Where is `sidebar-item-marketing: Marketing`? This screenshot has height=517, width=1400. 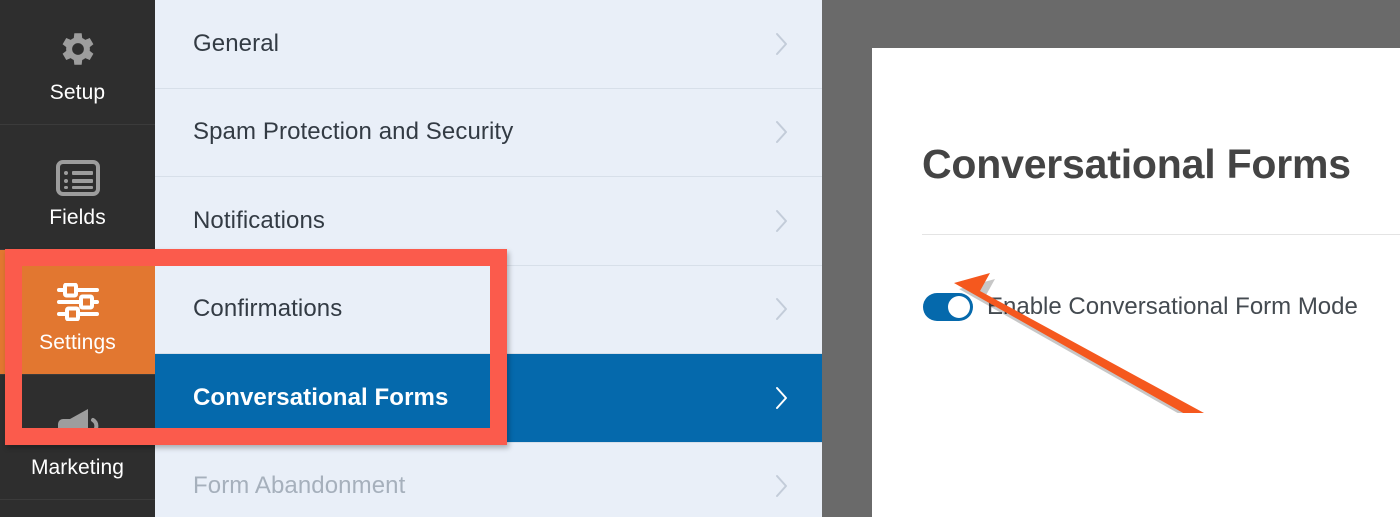
sidebar-item-marketing: Marketing is located at coordinates (77, 437).